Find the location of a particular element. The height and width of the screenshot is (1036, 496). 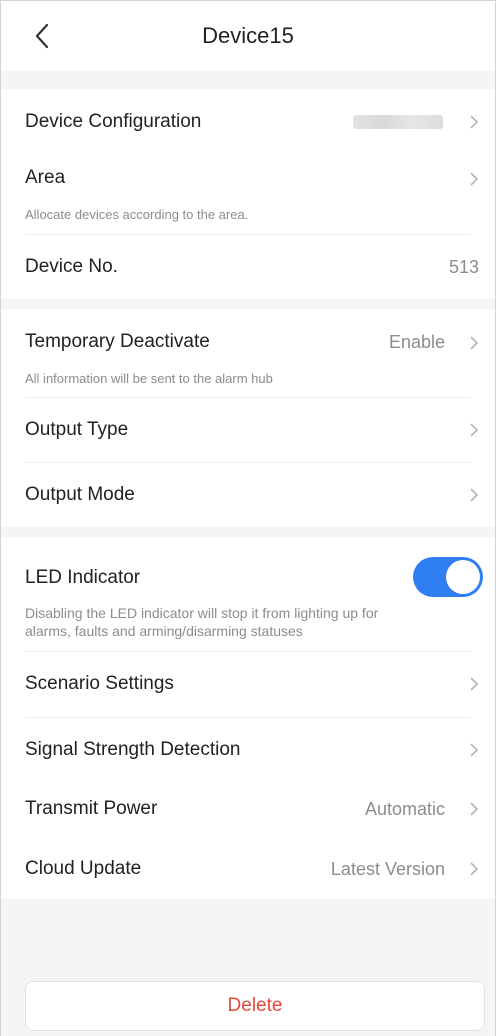

blurred-value is located at coordinates (398, 122).